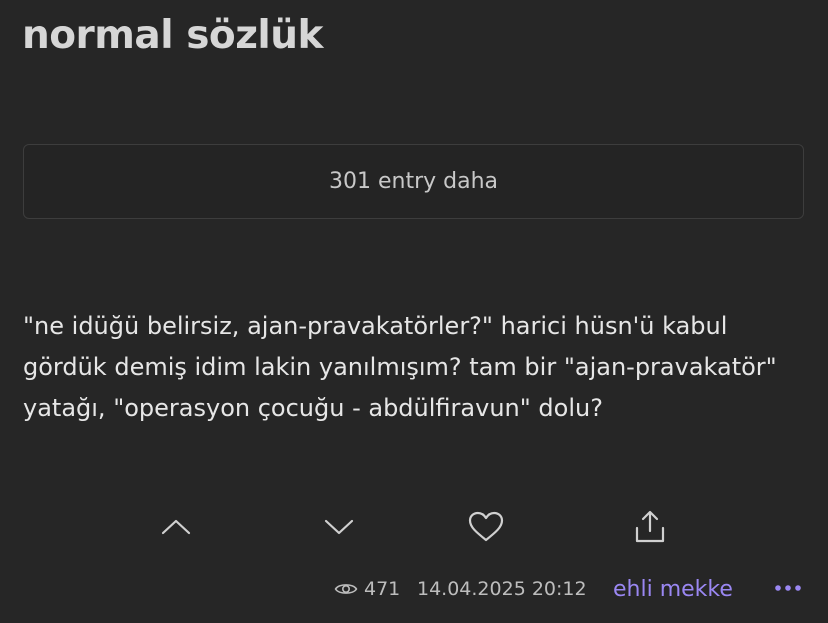  I want to click on chevron-down-icon, so click(339, 527).